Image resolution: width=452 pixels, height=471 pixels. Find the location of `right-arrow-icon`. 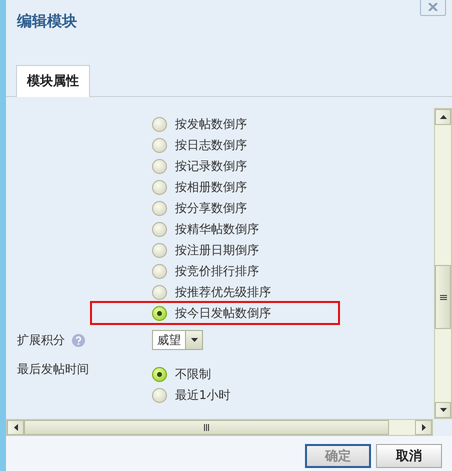

right-arrow-icon is located at coordinates (424, 427).